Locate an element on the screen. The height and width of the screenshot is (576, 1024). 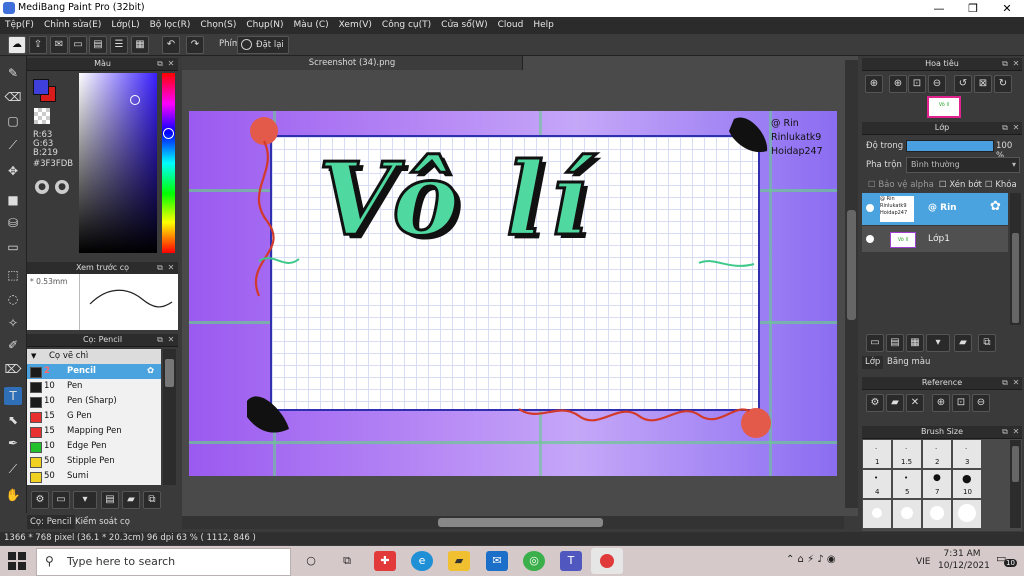
teams-icon: T is located at coordinates (571, 561).